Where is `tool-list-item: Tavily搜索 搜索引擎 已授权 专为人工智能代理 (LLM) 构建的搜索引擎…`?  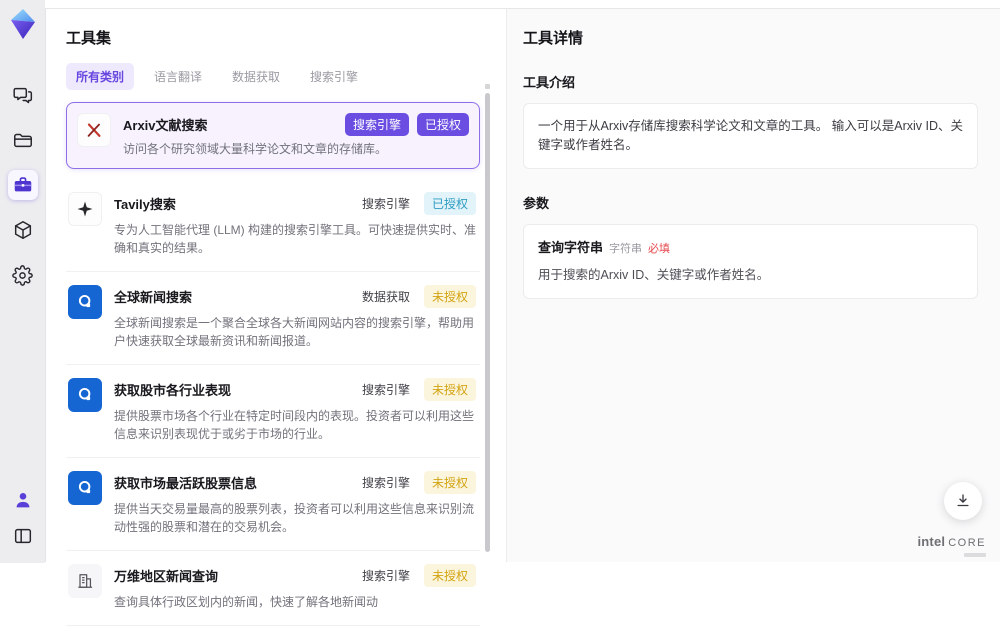 tool-list-item: Tavily搜索 搜索引擎 已授权 专为人工智能代理 (LLM) 构建的搜索引擎… is located at coordinates (273, 225).